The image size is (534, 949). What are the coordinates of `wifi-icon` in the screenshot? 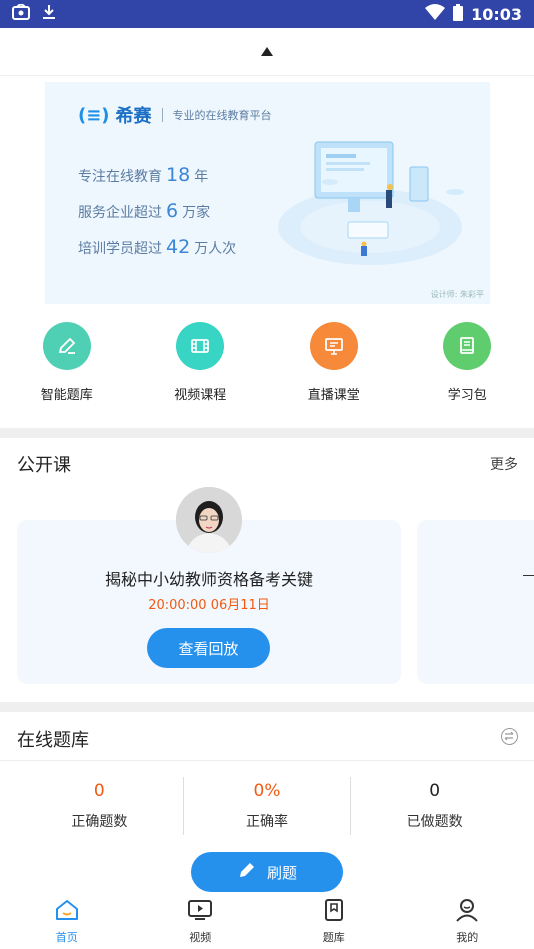 It's located at (435, 14).